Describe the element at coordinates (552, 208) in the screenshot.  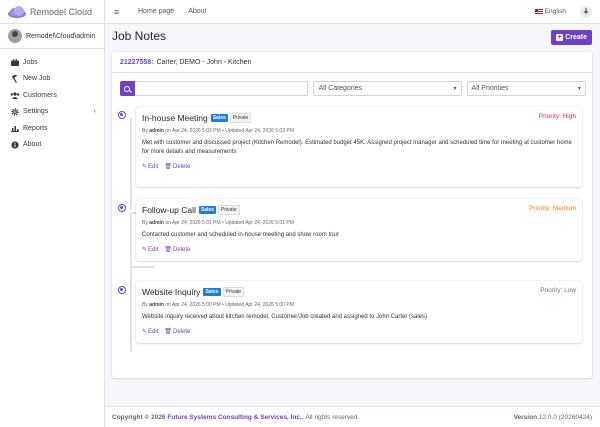
I see `priority-label: Priority: Medium` at that location.